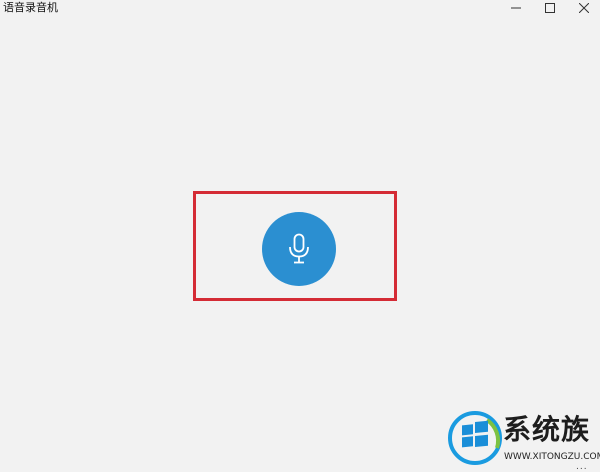  I want to click on title-bar: 语音录音机, so click(300, 8).